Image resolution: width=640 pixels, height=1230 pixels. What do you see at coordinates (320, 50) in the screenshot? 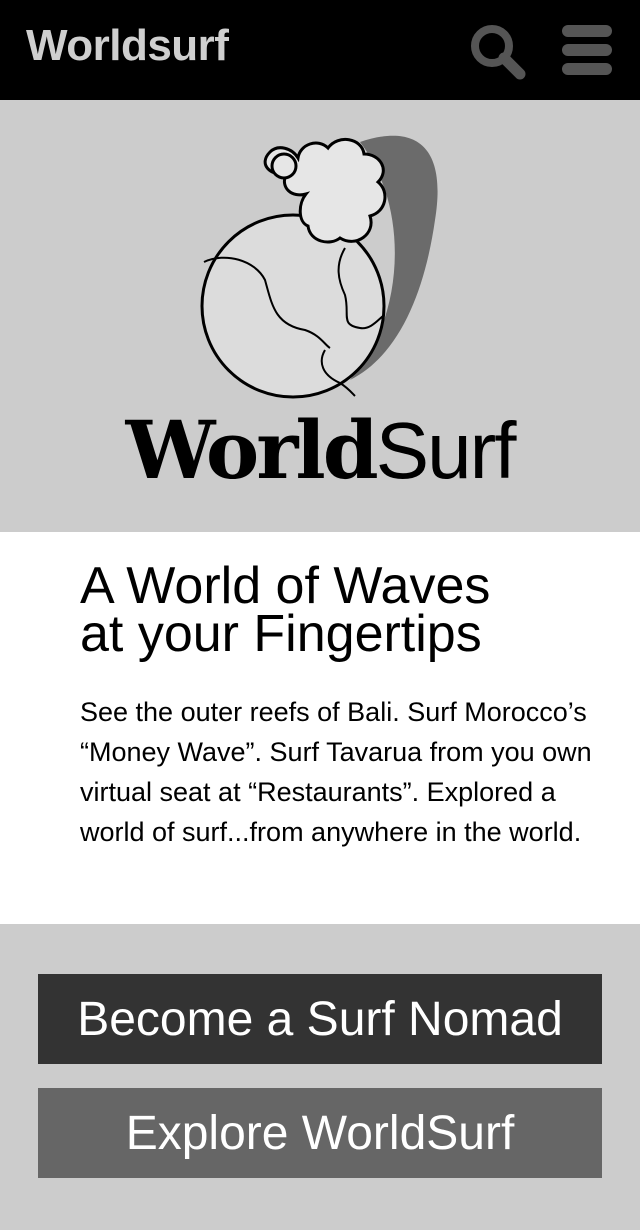
I see `top-app-bar: Worldsurf` at bounding box center [320, 50].